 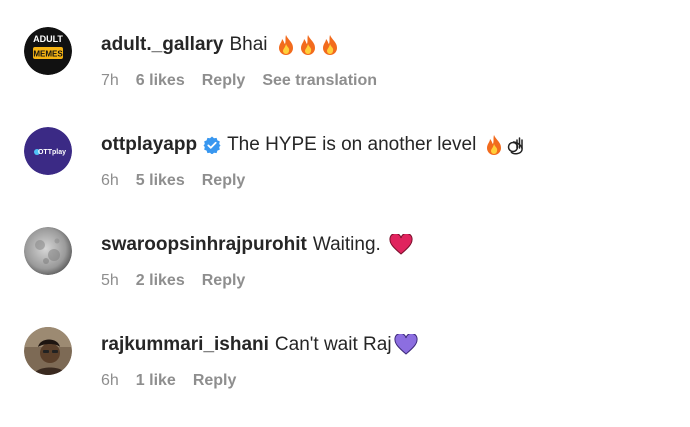 I want to click on comment-text: Can't wait Raj, so click(x=333, y=344).